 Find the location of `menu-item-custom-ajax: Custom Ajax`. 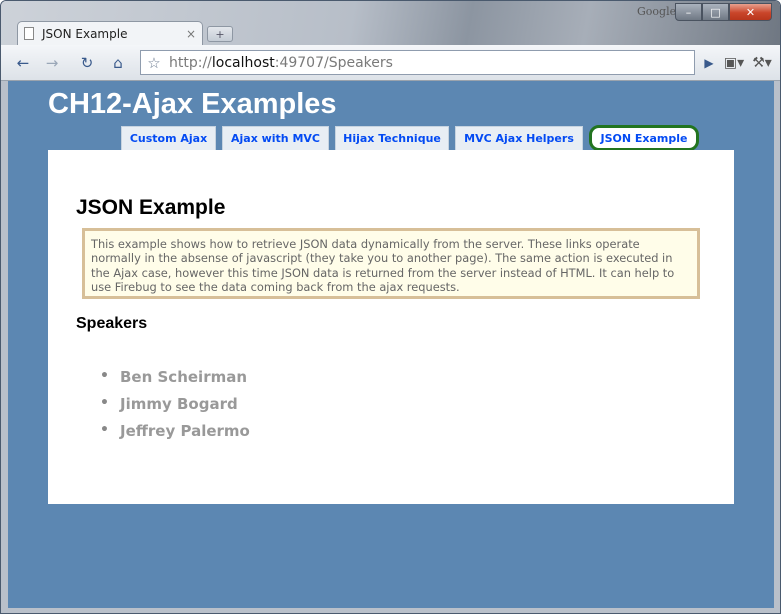

menu-item-custom-ajax: Custom Ajax is located at coordinates (168, 138).